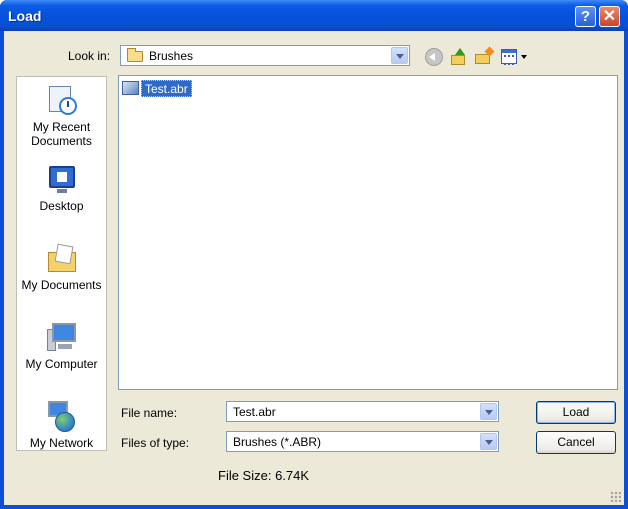 This screenshot has width=628, height=509. Describe the element at coordinates (166, 88) in the screenshot. I see `file-name-text: Test.abr` at that location.